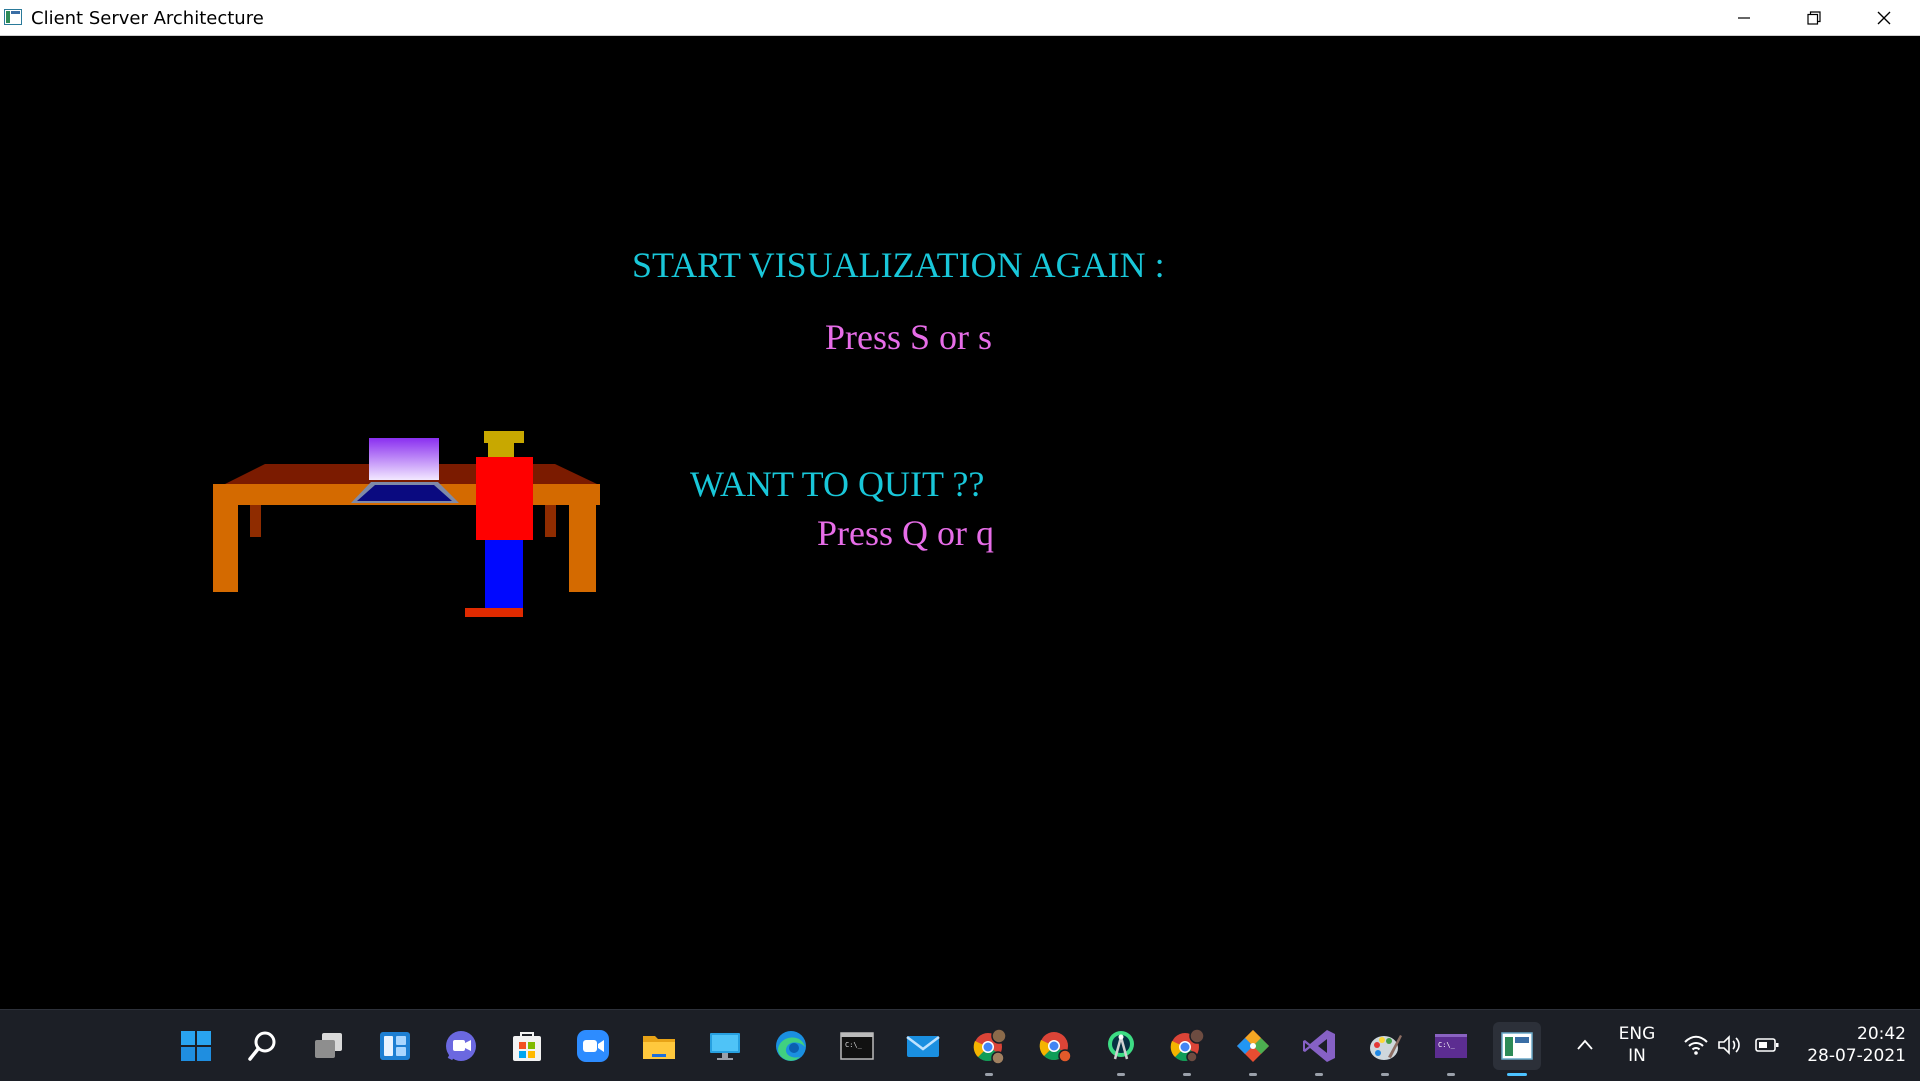 This screenshot has height=1081, width=1920. I want to click on task-view-icon, so click(328, 1045).